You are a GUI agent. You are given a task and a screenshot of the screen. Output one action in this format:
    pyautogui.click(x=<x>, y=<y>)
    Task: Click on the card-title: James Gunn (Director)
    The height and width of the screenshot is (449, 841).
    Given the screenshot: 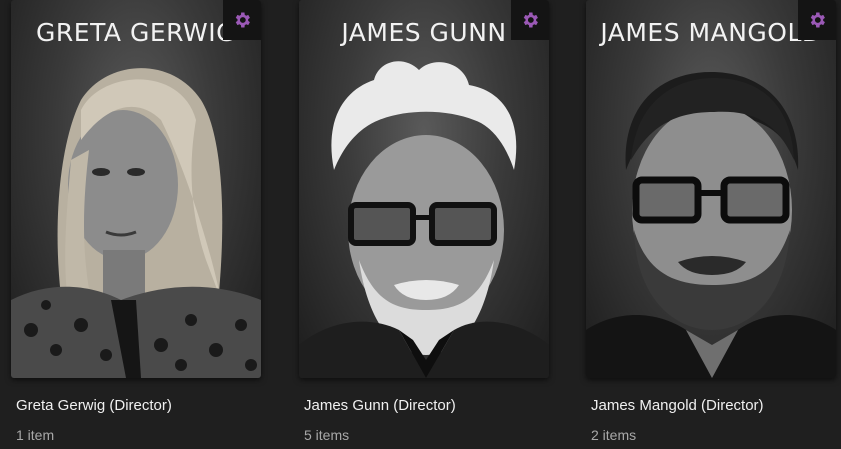 What is the action you would take?
    pyautogui.click(x=380, y=405)
    